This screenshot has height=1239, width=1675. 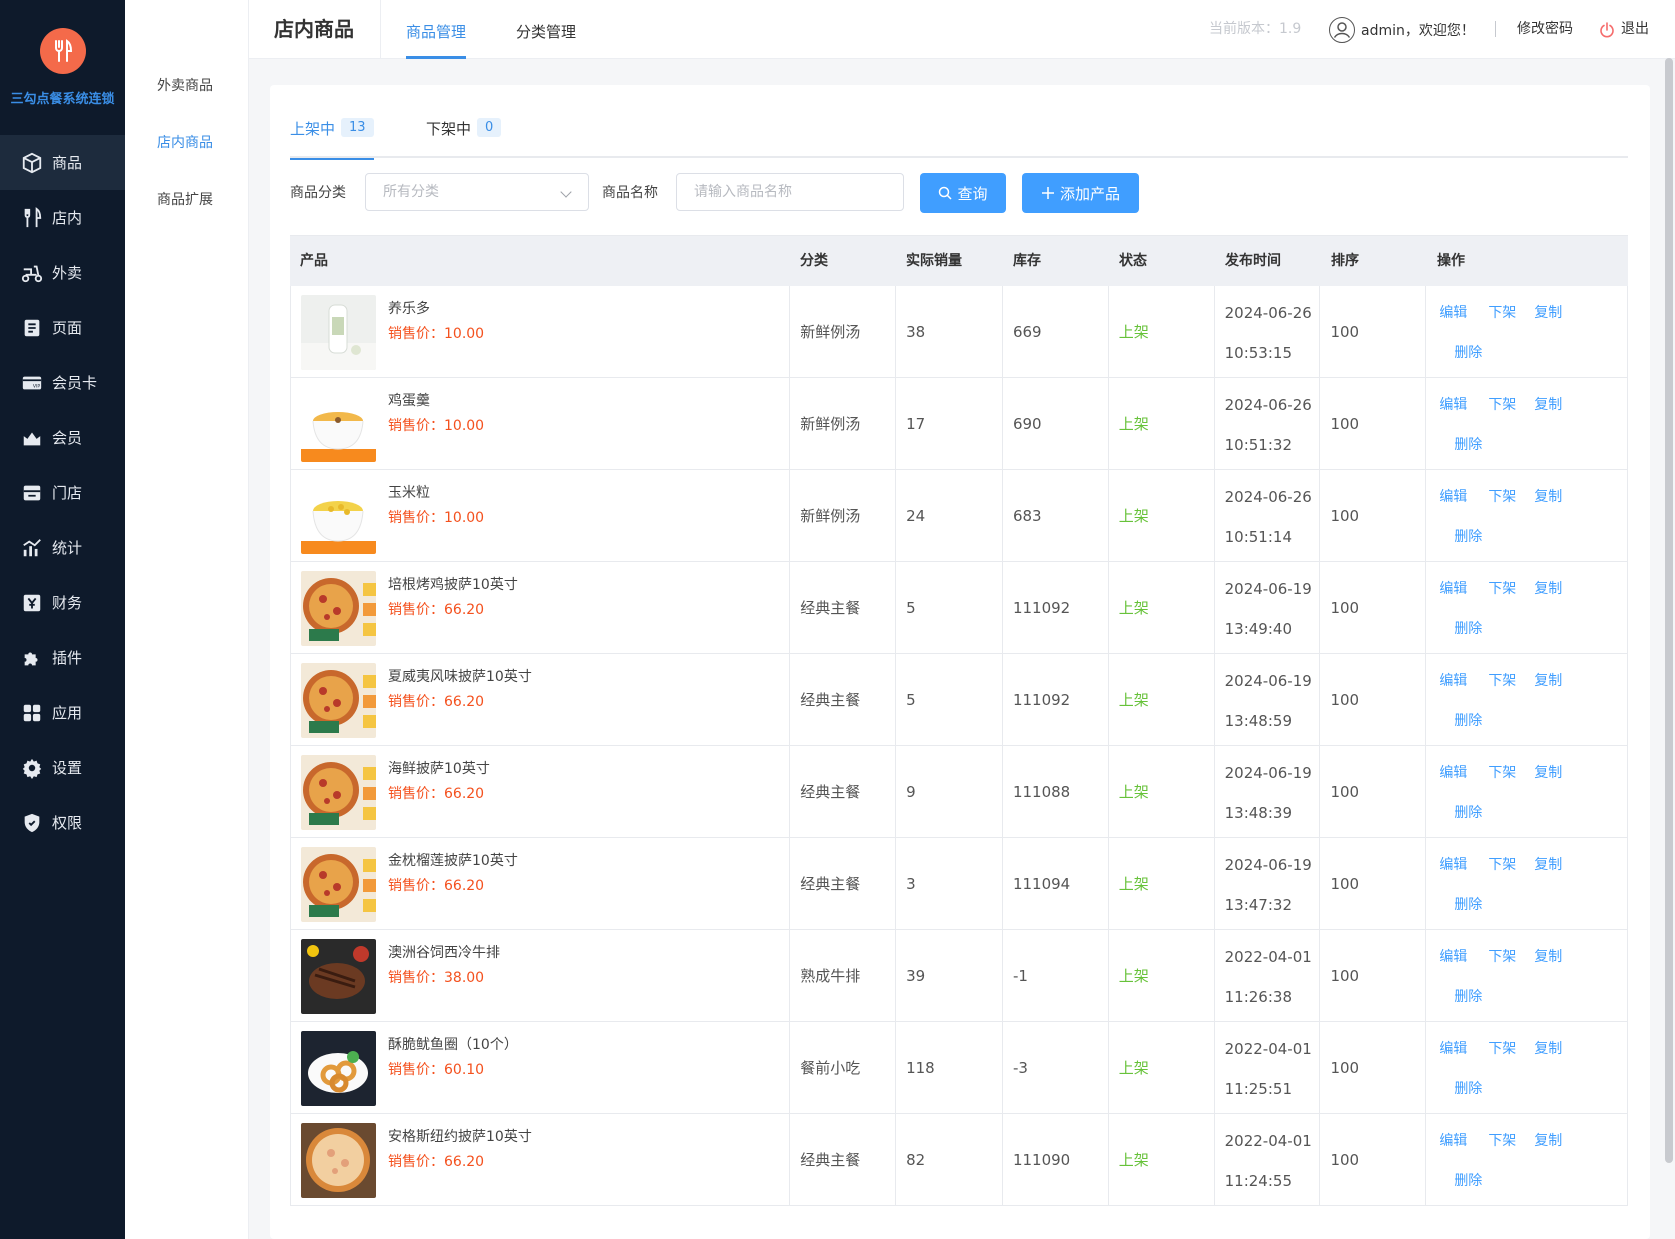 What do you see at coordinates (62, 492) in the screenshot?
I see `sidebar-item: 门店` at bounding box center [62, 492].